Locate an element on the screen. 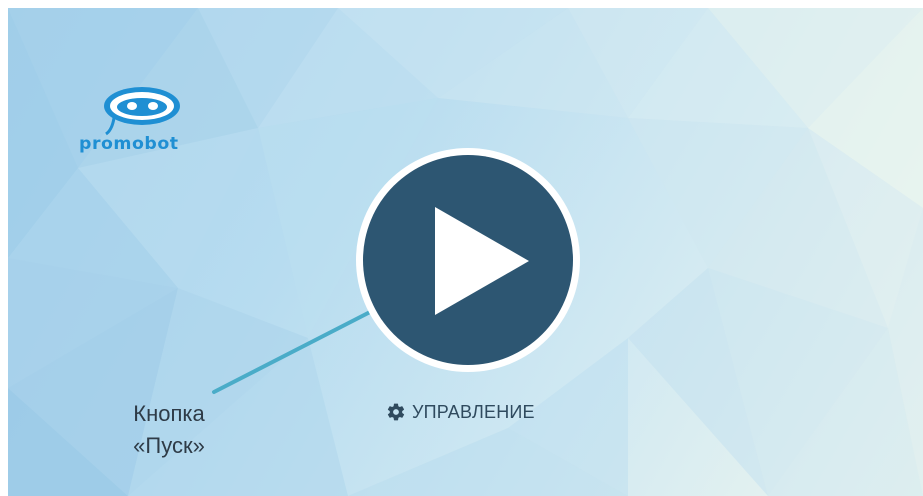 This screenshot has width=923, height=496. play-button-circle is located at coordinates (468, 260).